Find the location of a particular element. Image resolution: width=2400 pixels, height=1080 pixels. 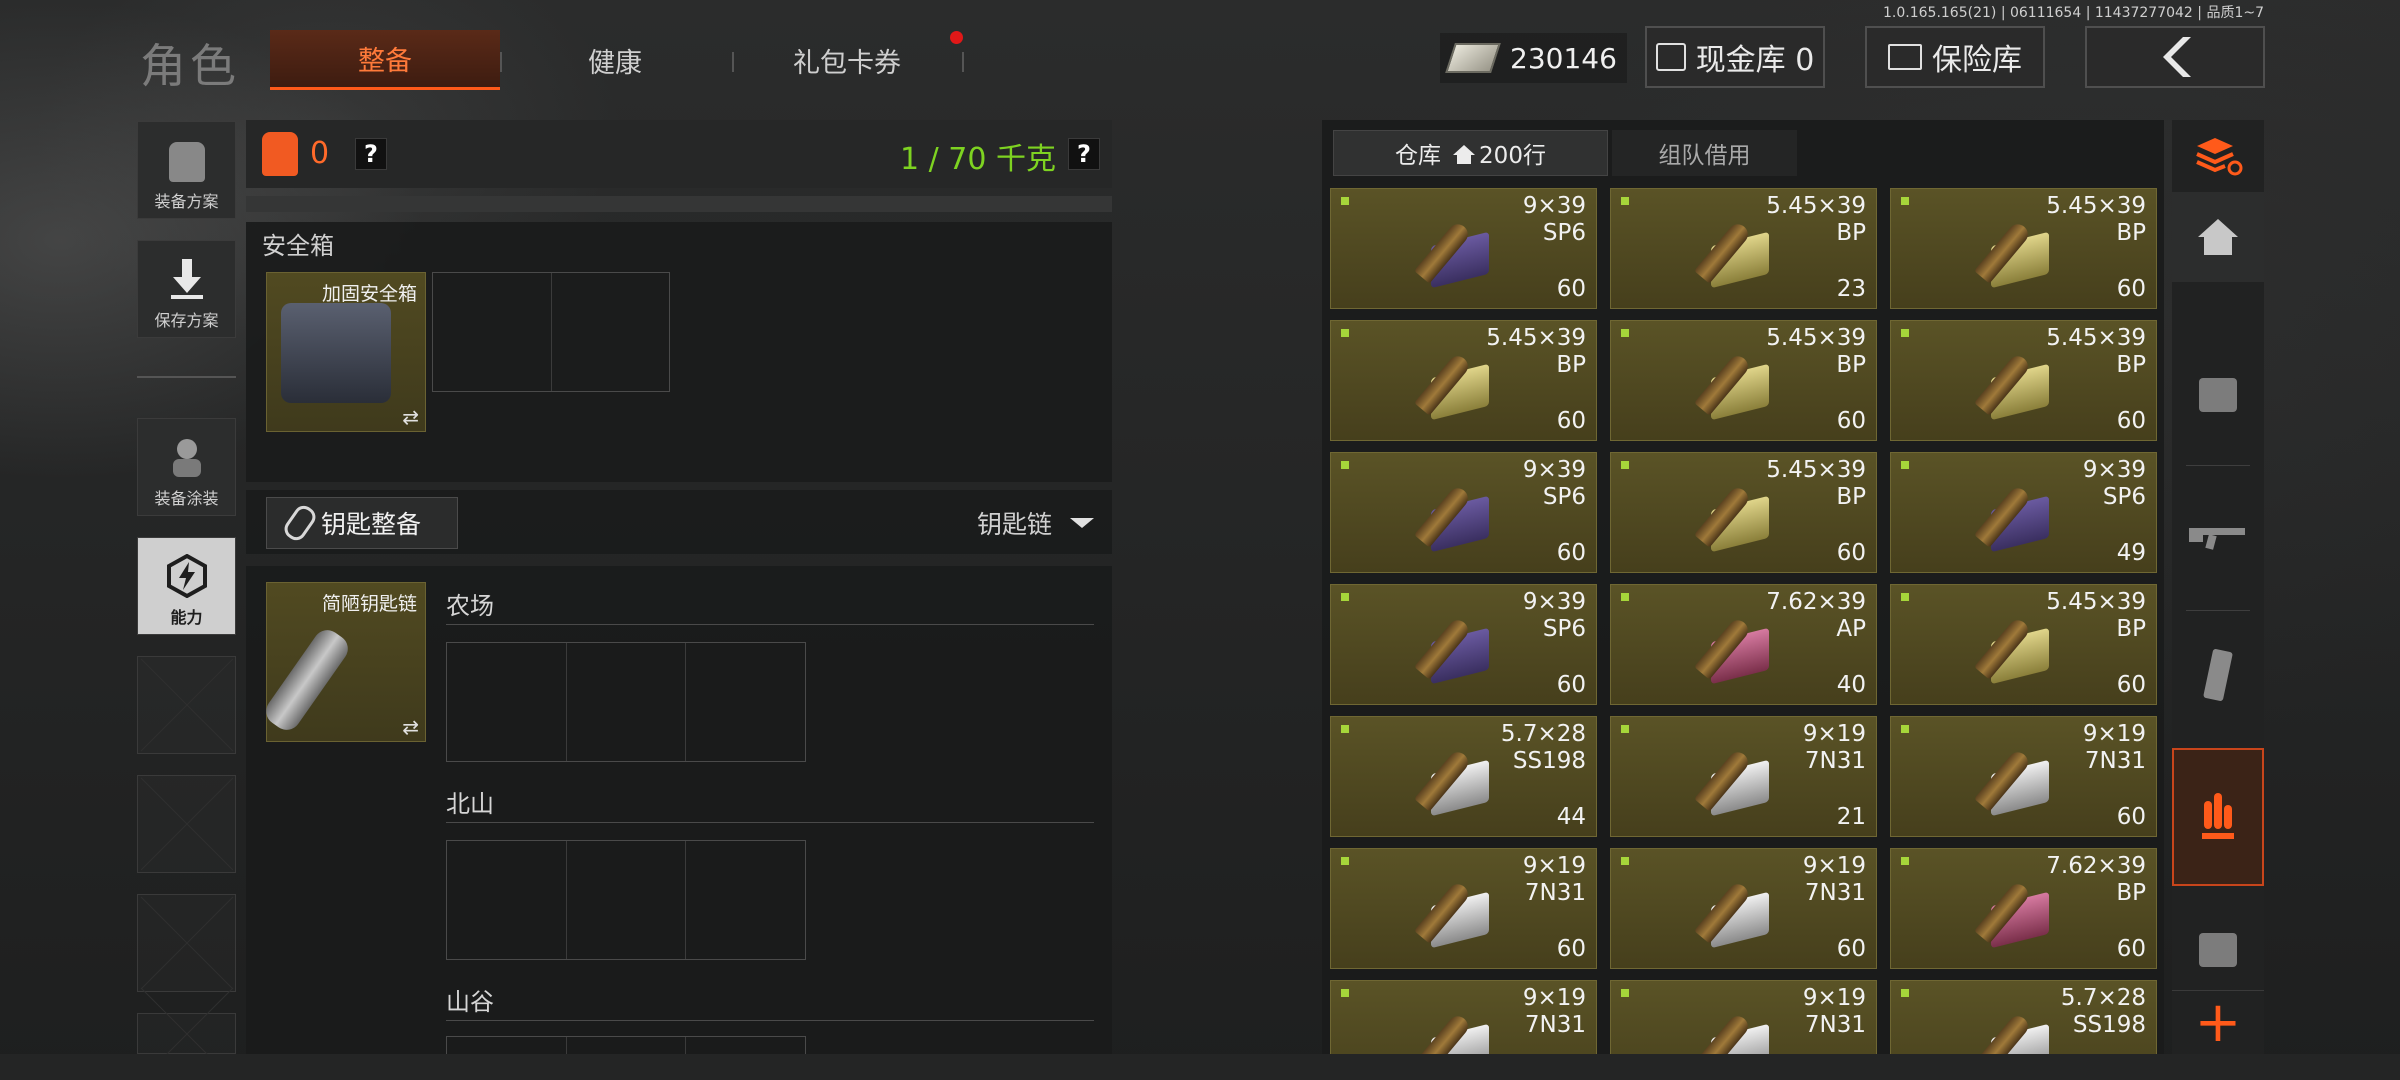

add-button: + is located at coordinates (2218, 1022).